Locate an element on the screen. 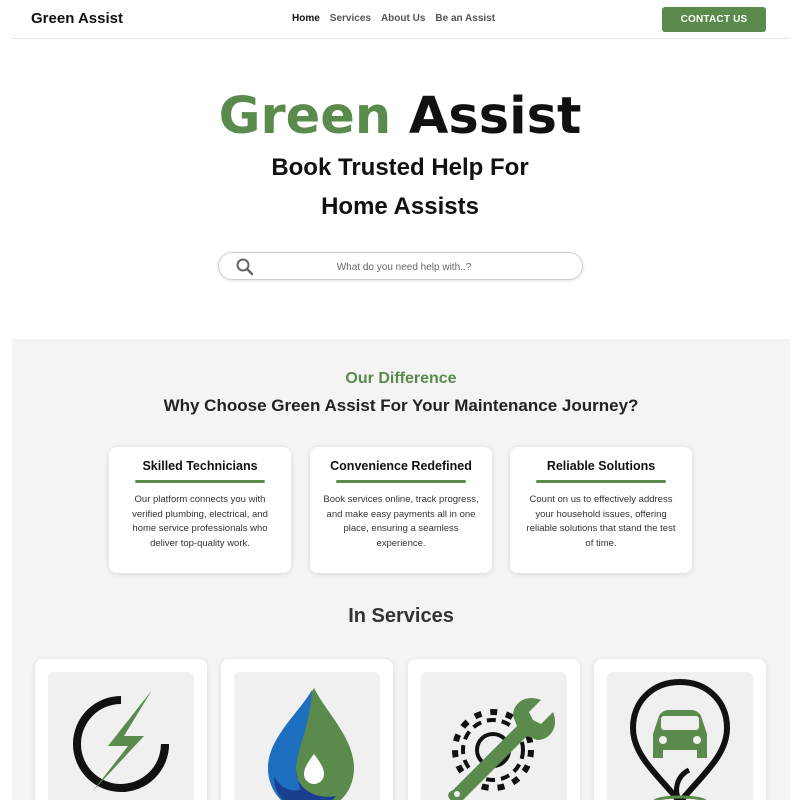  hero-subtitle-line1: Book Trusted Help For is located at coordinates (400, 167).